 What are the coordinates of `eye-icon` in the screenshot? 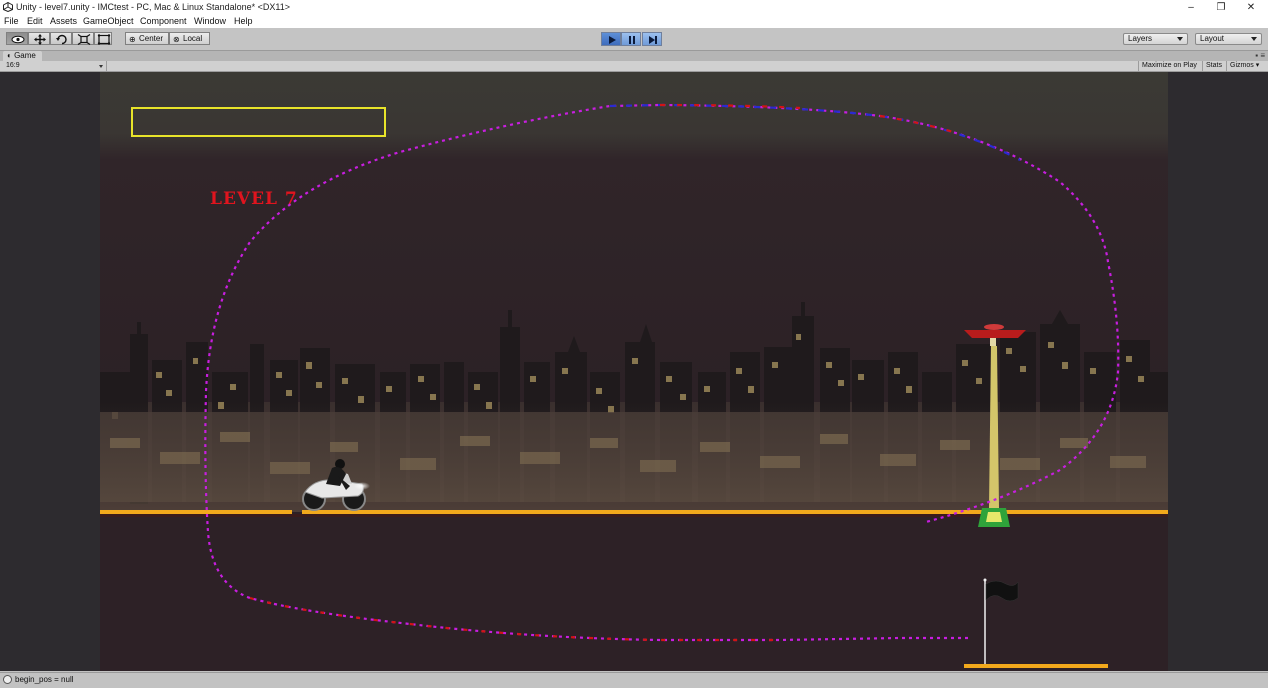 It's located at (18, 39).